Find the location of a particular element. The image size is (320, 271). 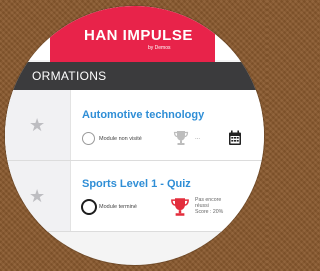

brand-subtitle: by Demos is located at coordinates (159, 48).